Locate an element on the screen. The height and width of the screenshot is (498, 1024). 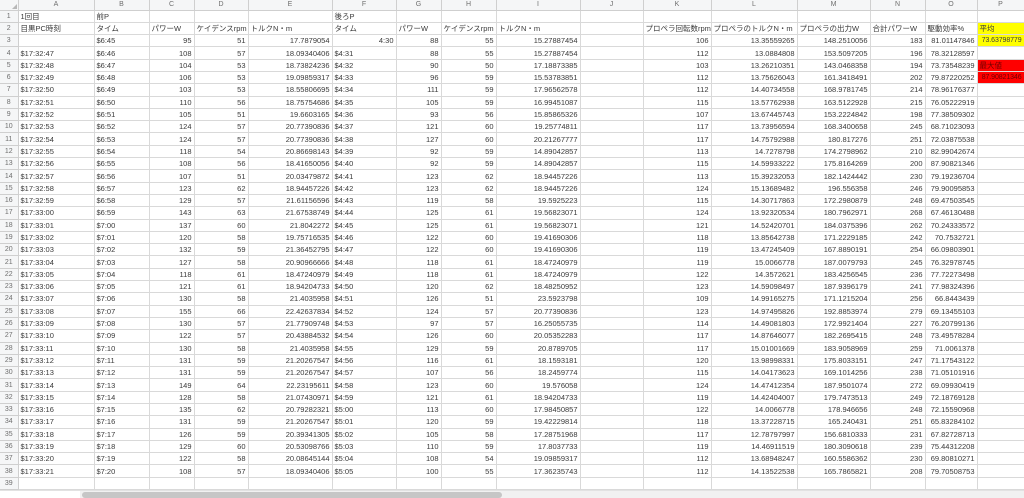
cell-M32: 179.7473513 is located at coordinates (834, 398).